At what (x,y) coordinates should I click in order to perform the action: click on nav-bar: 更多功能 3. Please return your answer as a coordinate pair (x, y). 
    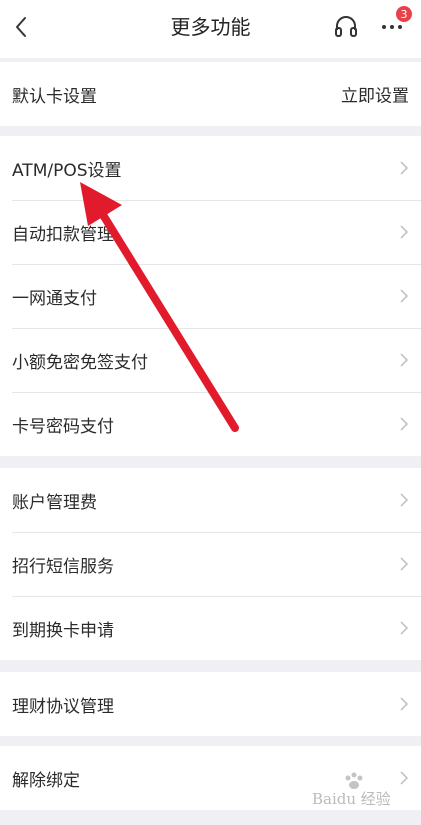
    Looking at the image, I should click on (210, 29).